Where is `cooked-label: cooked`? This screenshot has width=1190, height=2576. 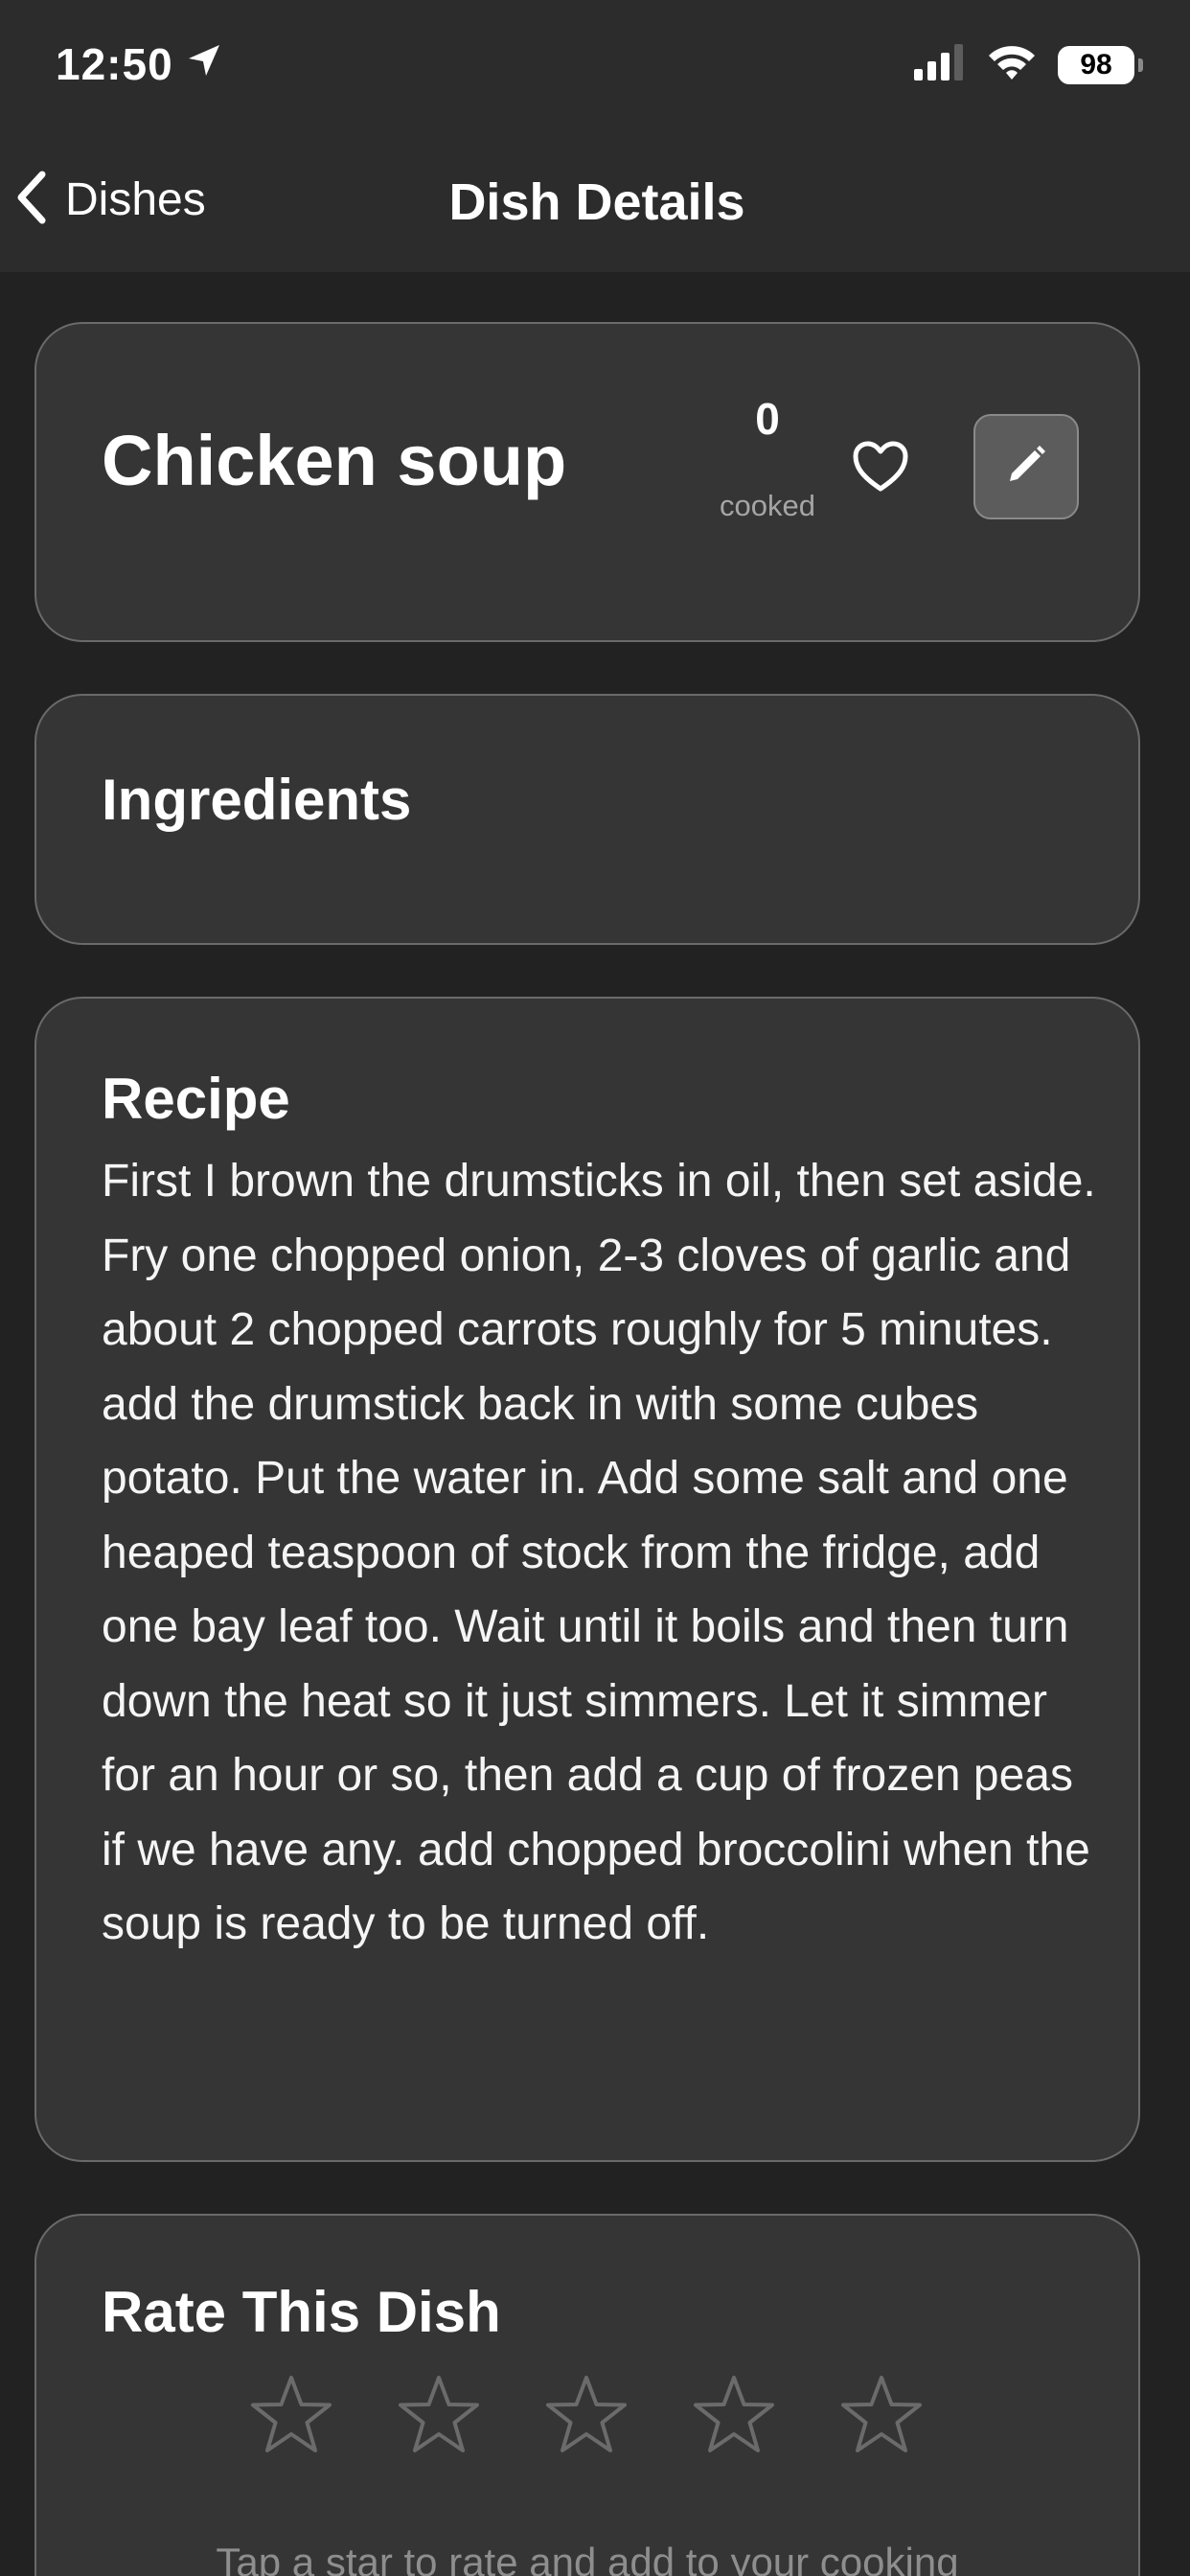 cooked-label: cooked is located at coordinates (767, 506).